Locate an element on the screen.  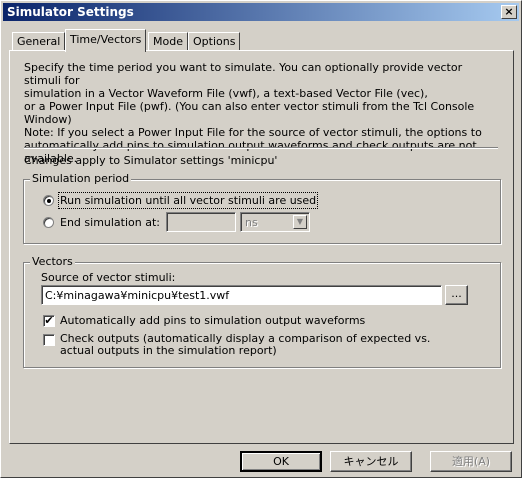
tab-options-label: Options is located at coordinates (214, 41).